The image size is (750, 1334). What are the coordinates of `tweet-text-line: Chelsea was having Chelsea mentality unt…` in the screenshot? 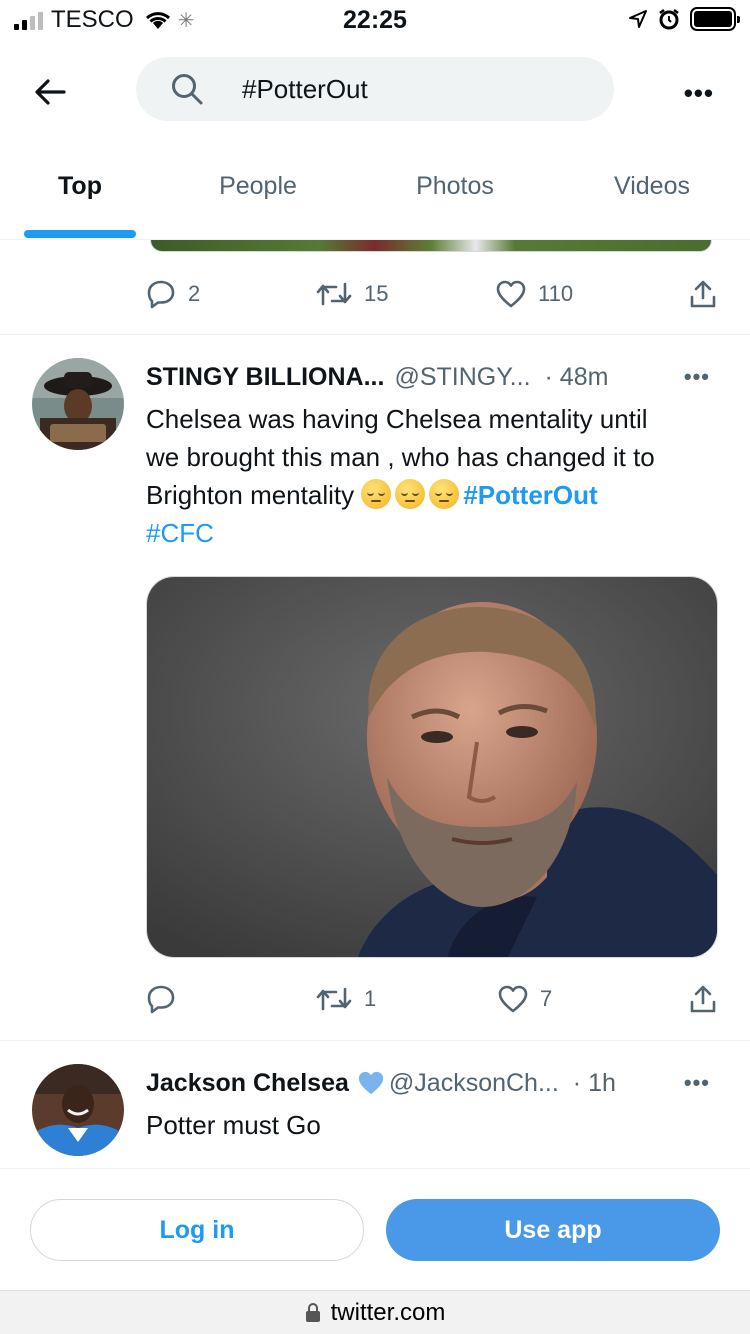 It's located at (397, 419).